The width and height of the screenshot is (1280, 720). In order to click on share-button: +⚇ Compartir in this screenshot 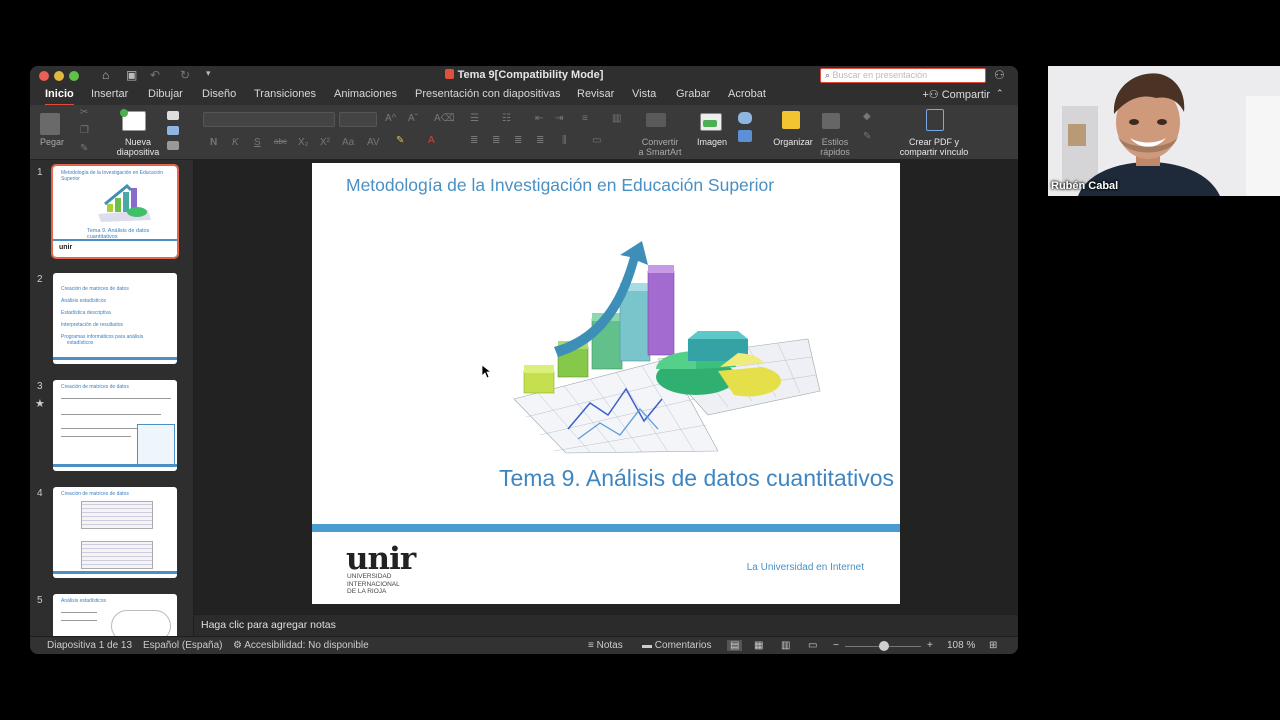, I will do `click(956, 94)`.